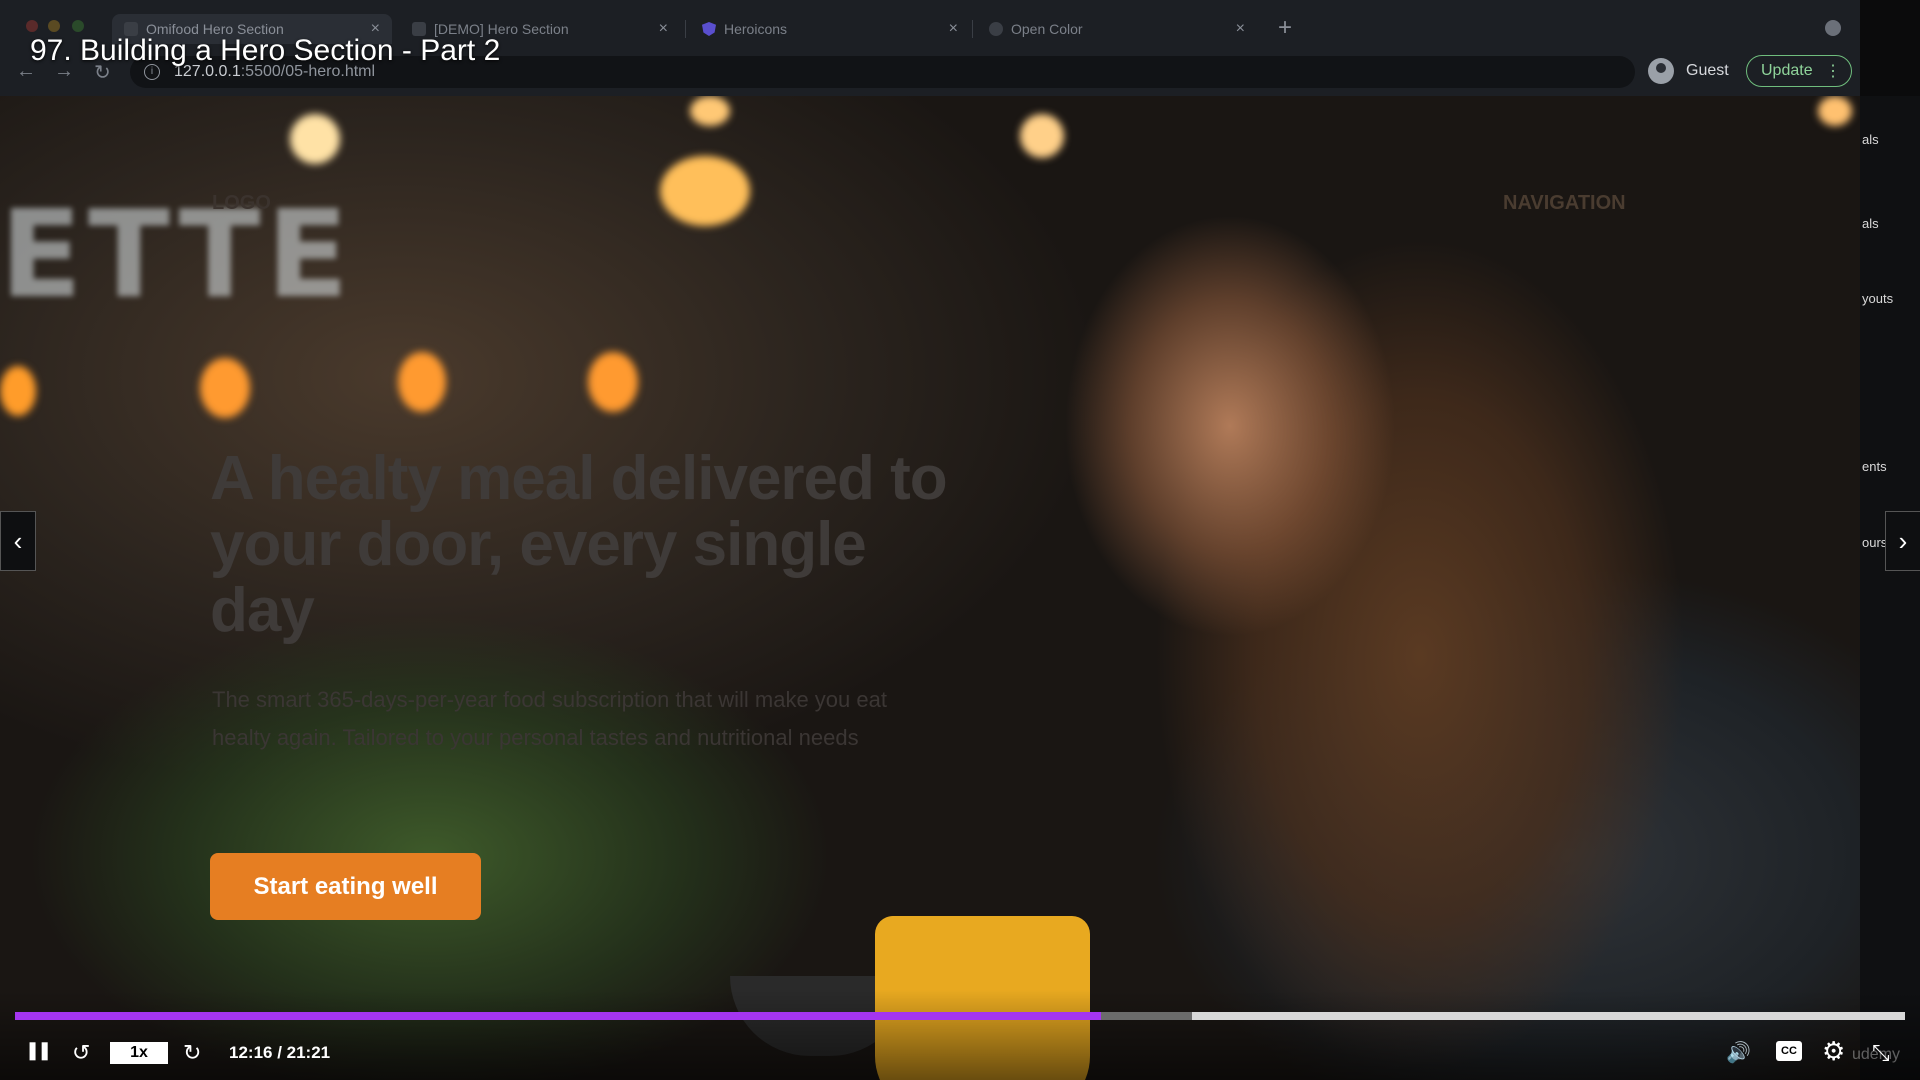 The width and height of the screenshot is (1920, 1080). What do you see at coordinates (38, 1050) in the screenshot?
I see `pause-icon: ❚❚` at bounding box center [38, 1050].